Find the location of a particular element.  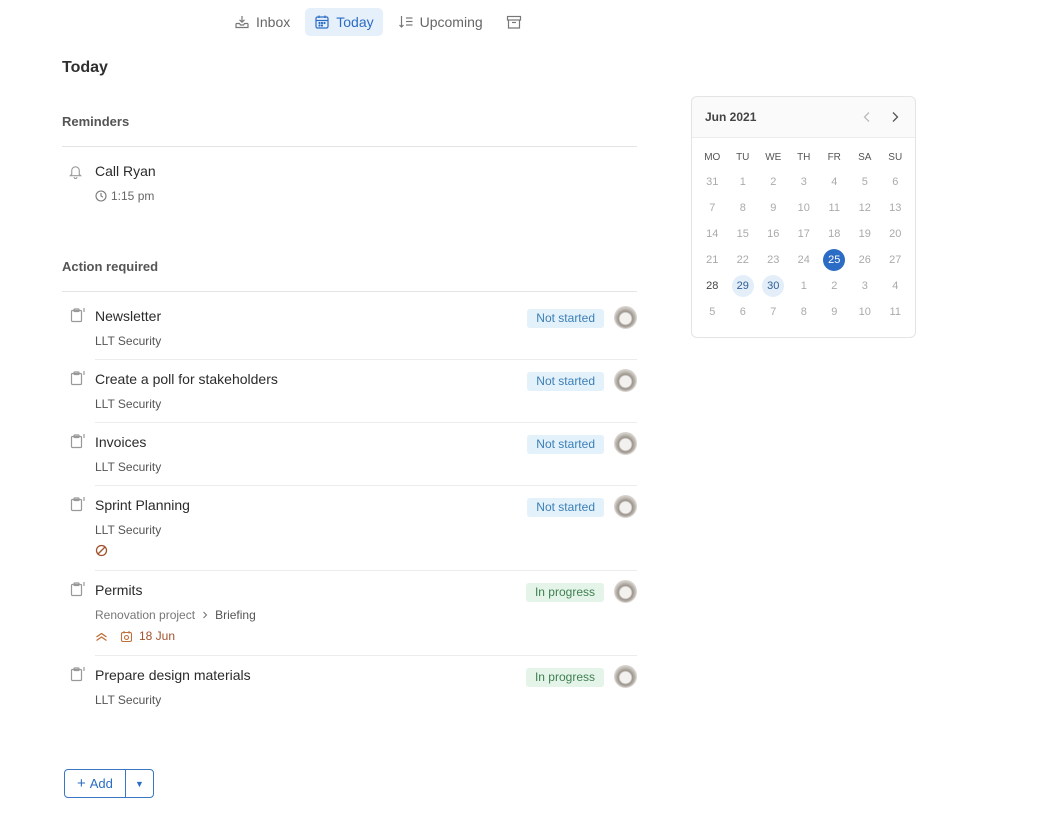

tab-today: Today is located at coordinates (344, 22).